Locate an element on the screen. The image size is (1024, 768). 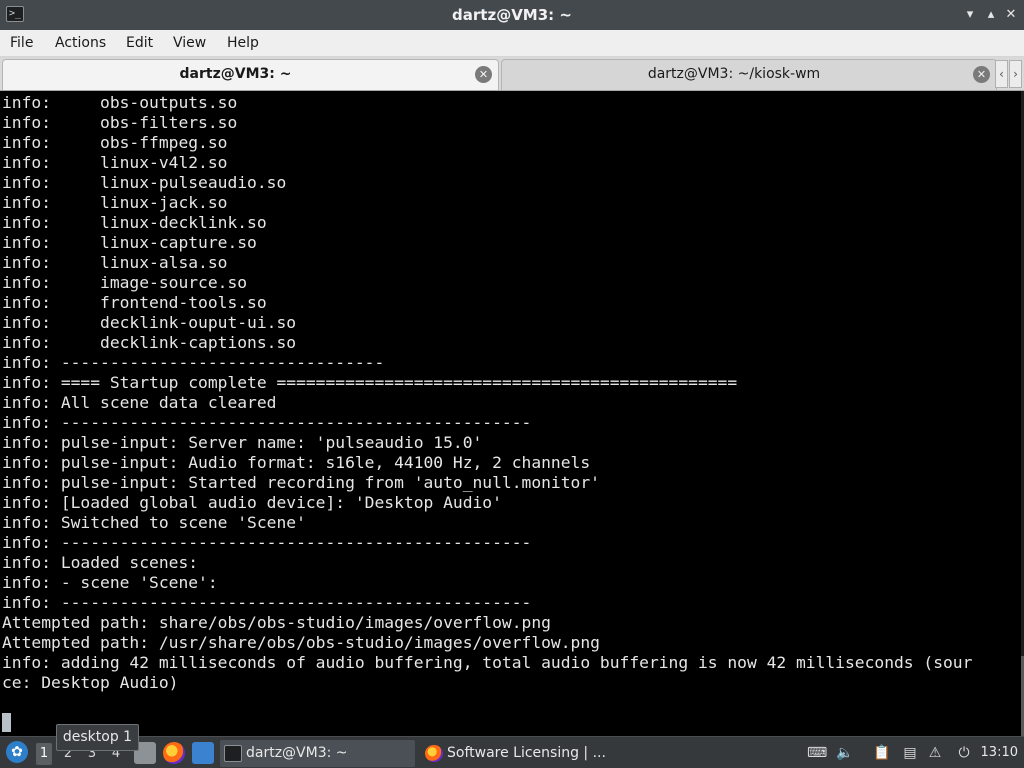
show-desktop-icon is located at coordinates (203, 753).